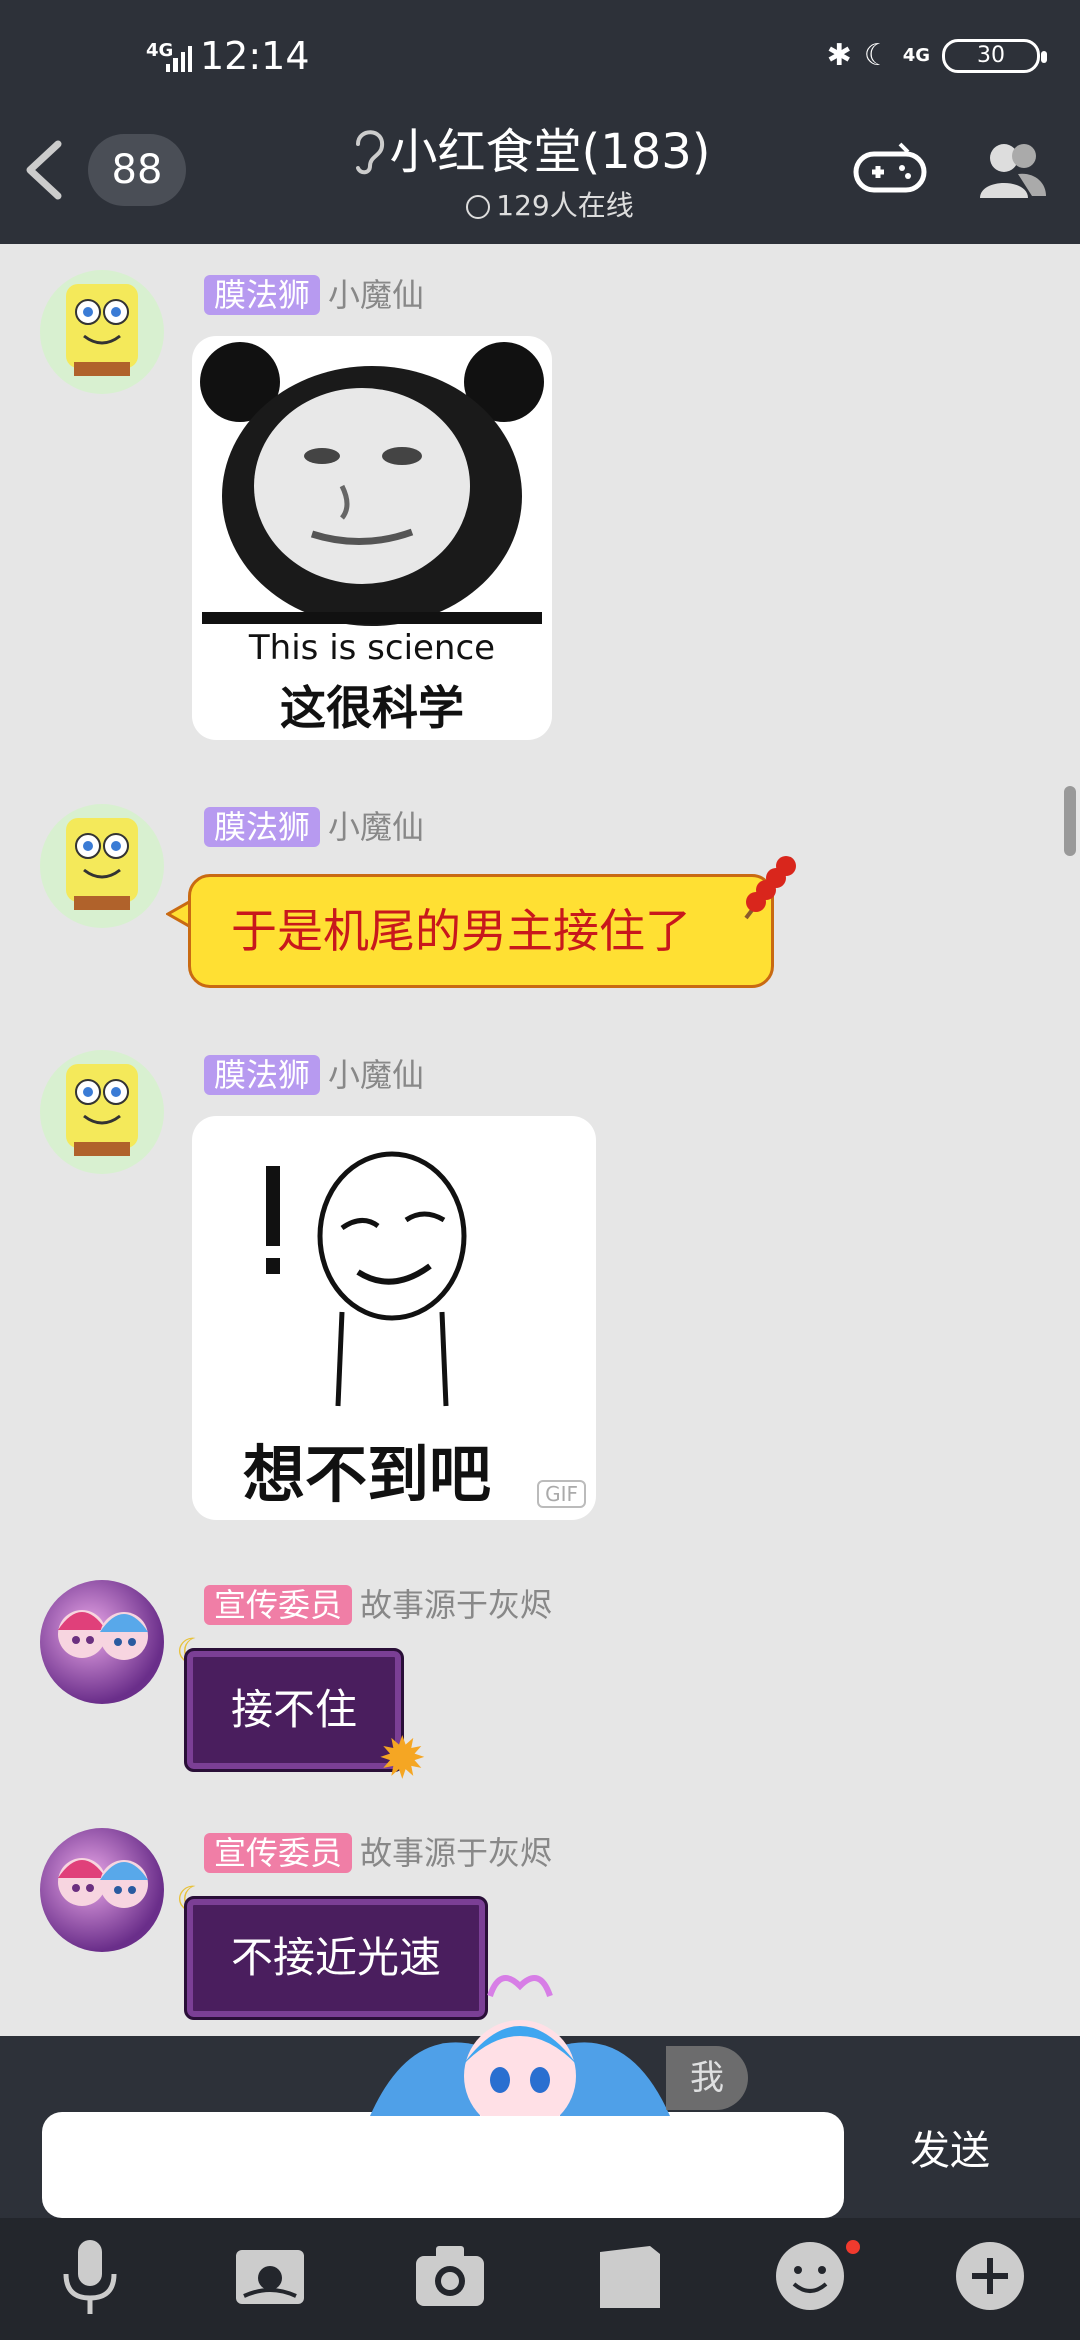  What do you see at coordinates (394, 1318) in the screenshot?
I see `sticker-image: 想不到吧 GIF` at bounding box center [394, 1318].